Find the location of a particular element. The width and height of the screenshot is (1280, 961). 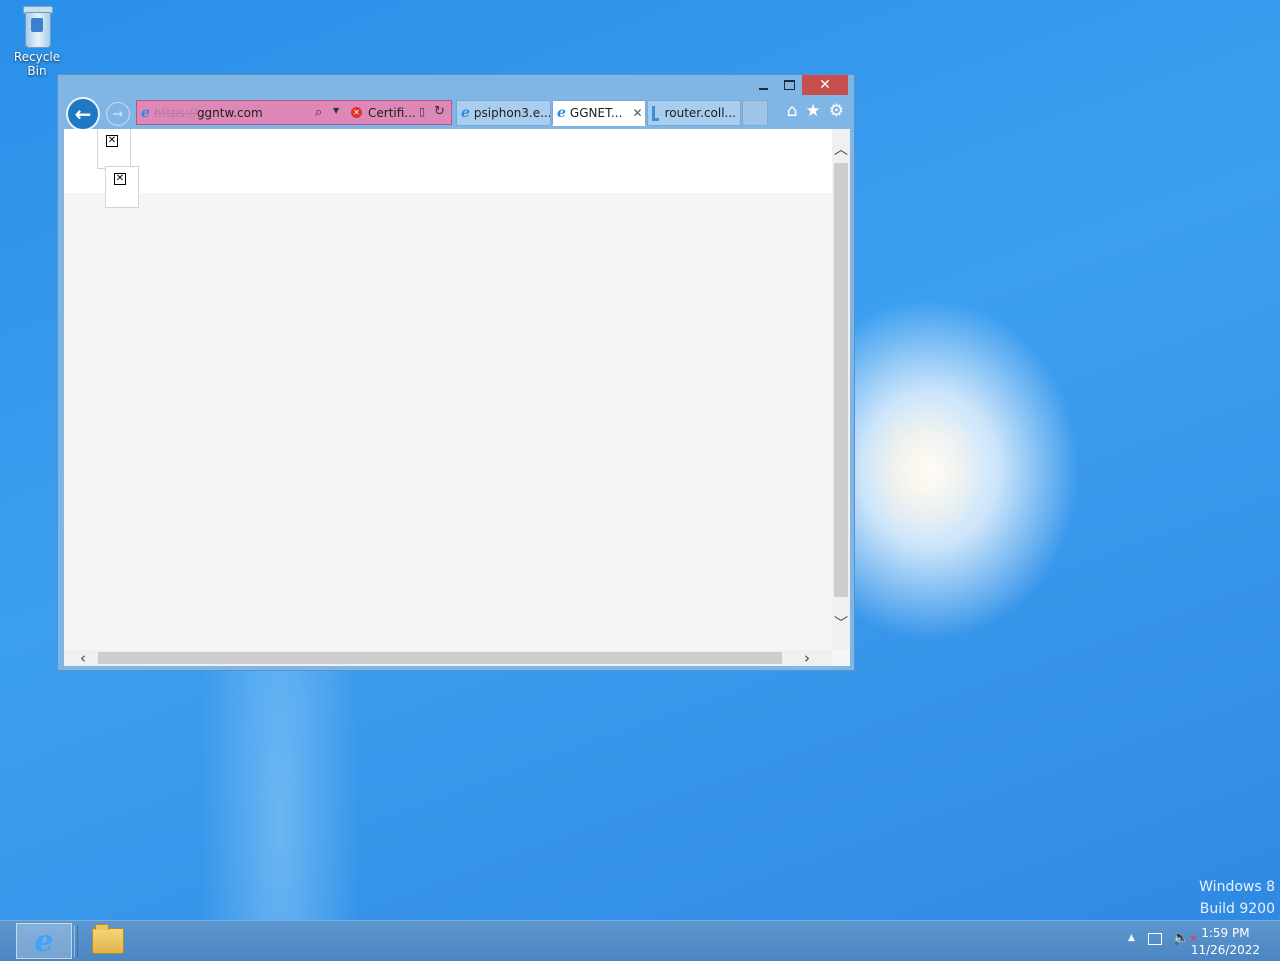

scroll-right-icon: › is located at coordinates (807, 657).